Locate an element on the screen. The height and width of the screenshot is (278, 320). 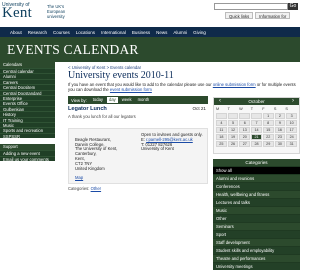
information-for-button: Information for is located at coordinates (273, 15).